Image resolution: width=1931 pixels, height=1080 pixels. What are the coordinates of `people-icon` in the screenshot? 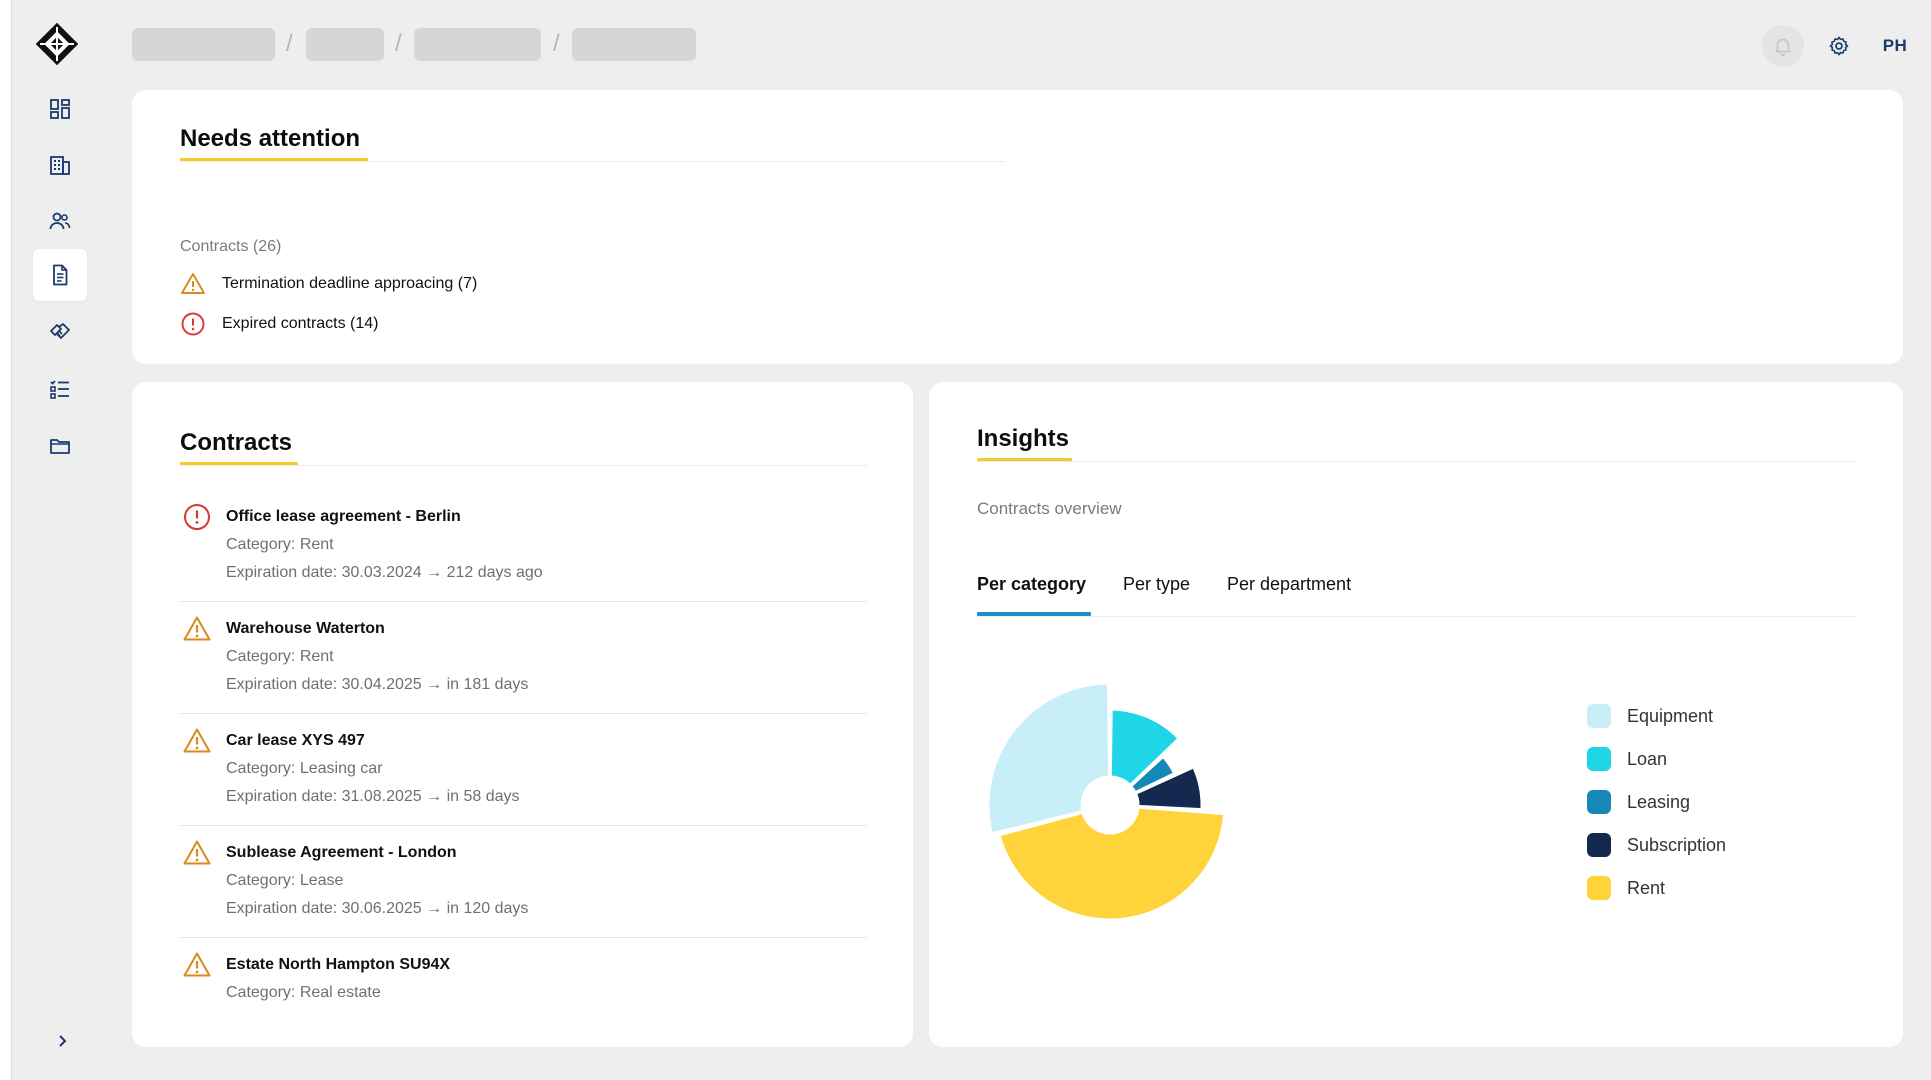 It's located at (60, 221).